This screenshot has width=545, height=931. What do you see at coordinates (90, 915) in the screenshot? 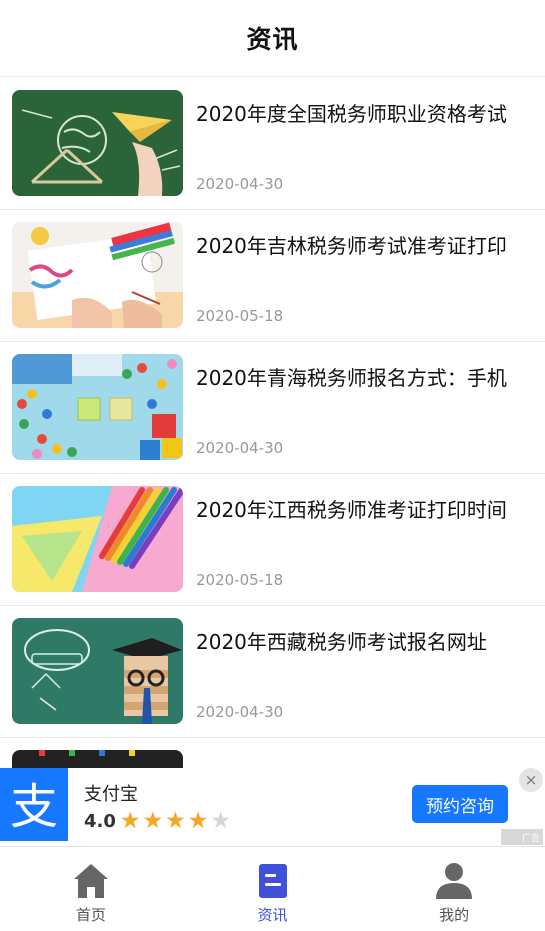
I see `tab-home-label: 首页` at bounding box center [90, 915].